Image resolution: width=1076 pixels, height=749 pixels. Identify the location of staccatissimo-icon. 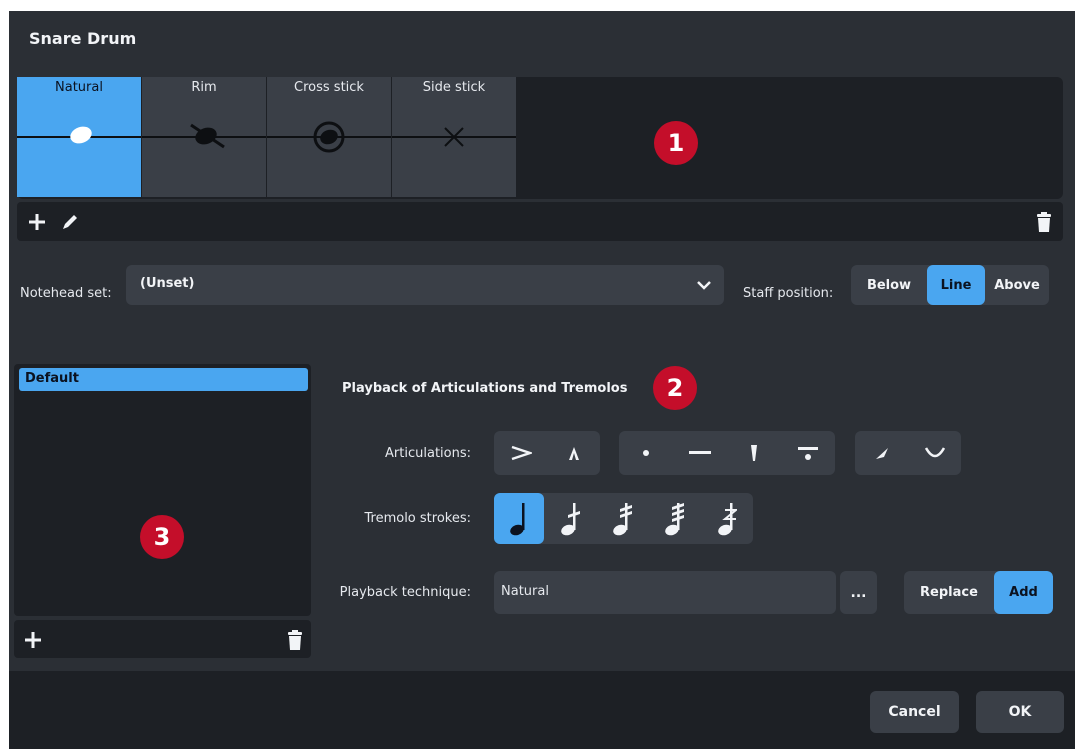
(754, 453).